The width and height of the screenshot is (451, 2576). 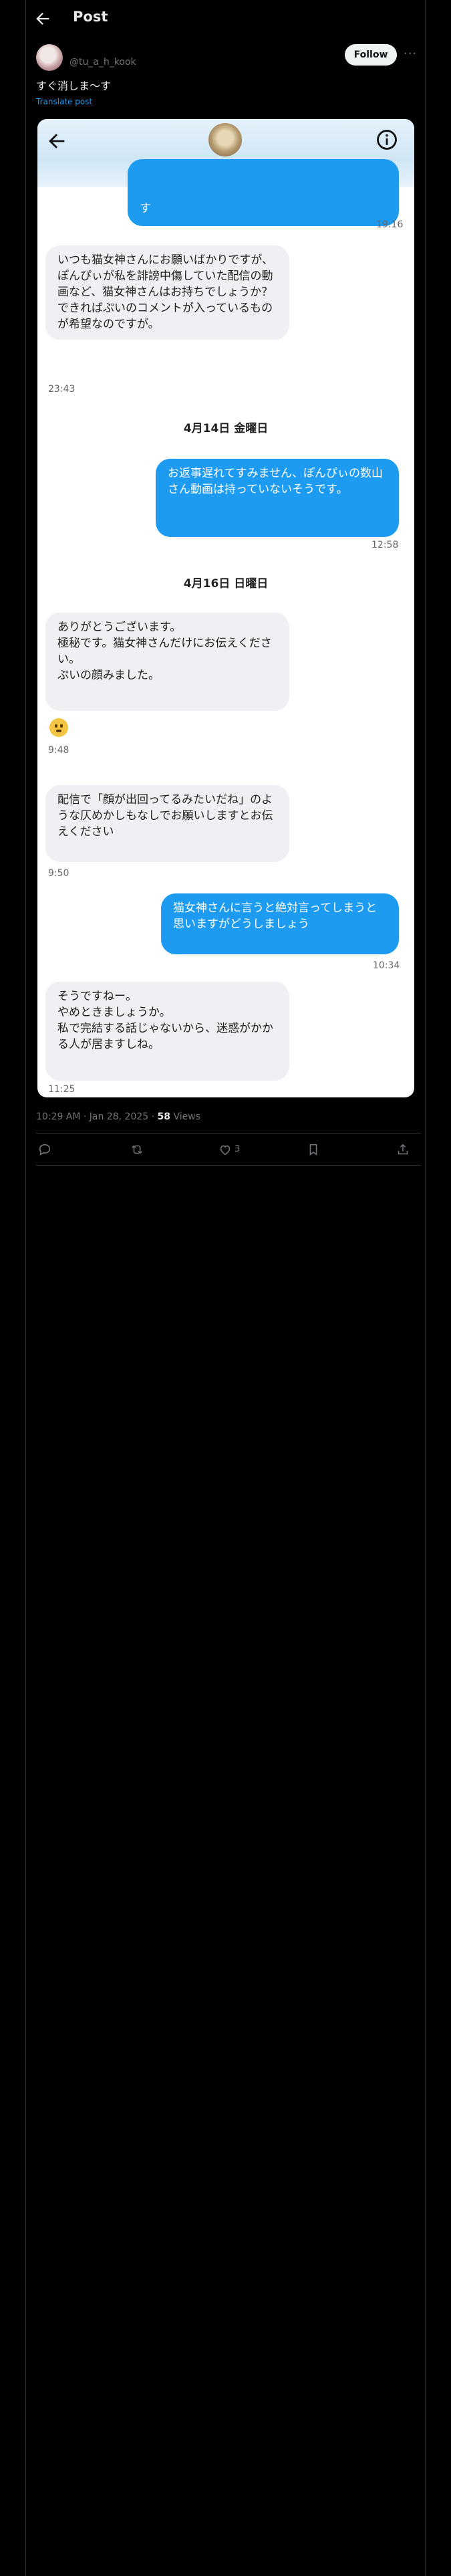 I want to click on like-count: 3, so click(x=238, y=1149).